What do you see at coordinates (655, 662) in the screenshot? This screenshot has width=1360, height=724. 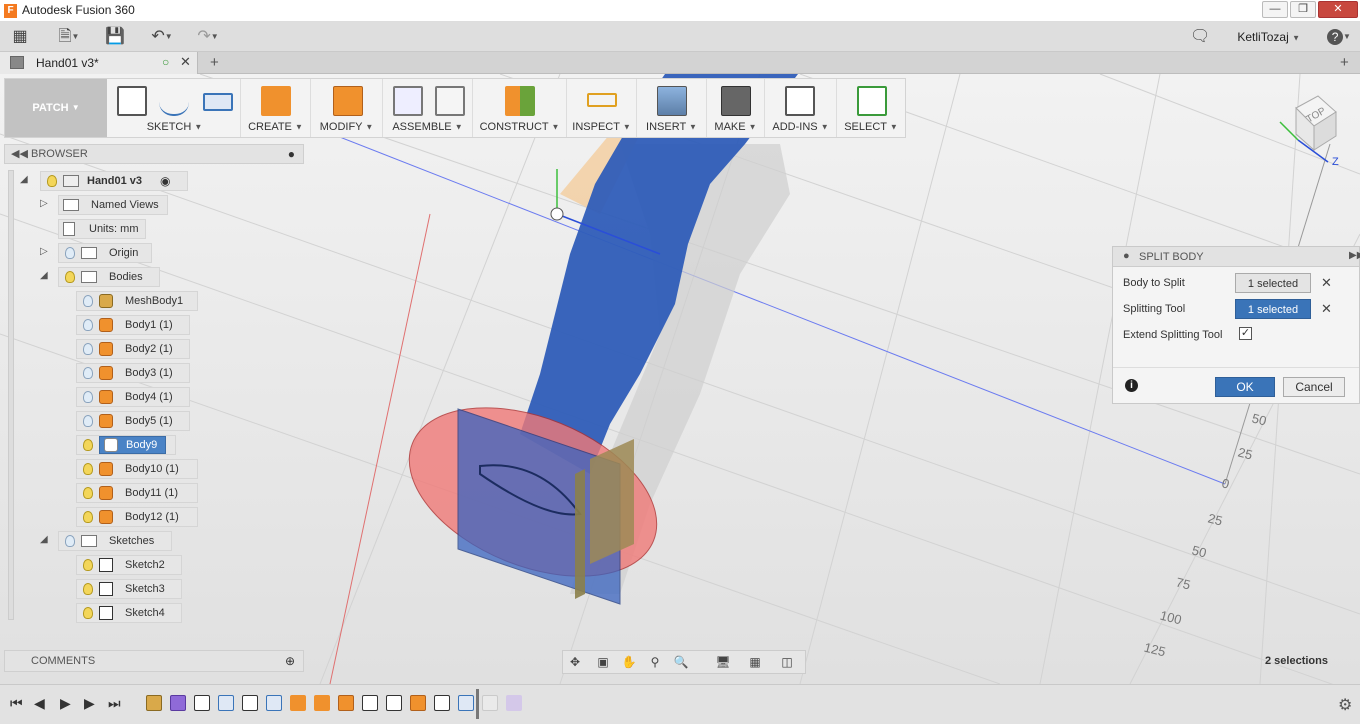 I see `zoom-icon: ⚲` at bounding box center [655, 662].